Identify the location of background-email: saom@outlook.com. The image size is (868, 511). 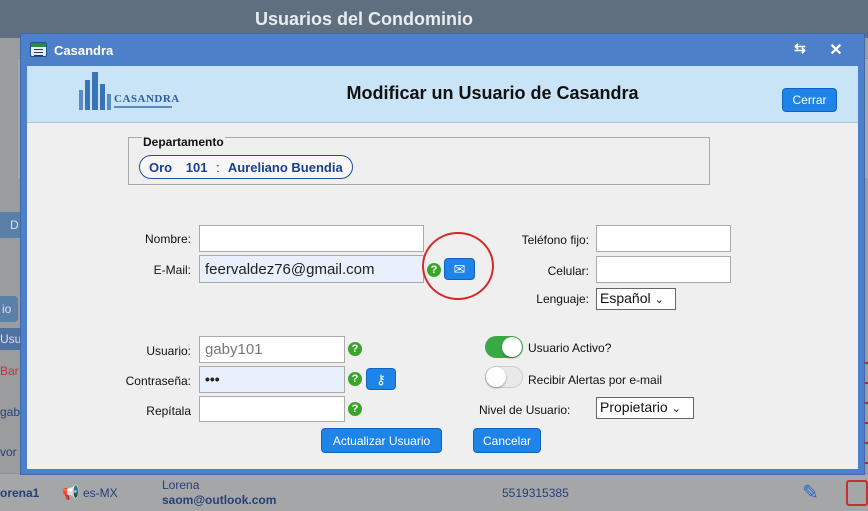
(219, 500).